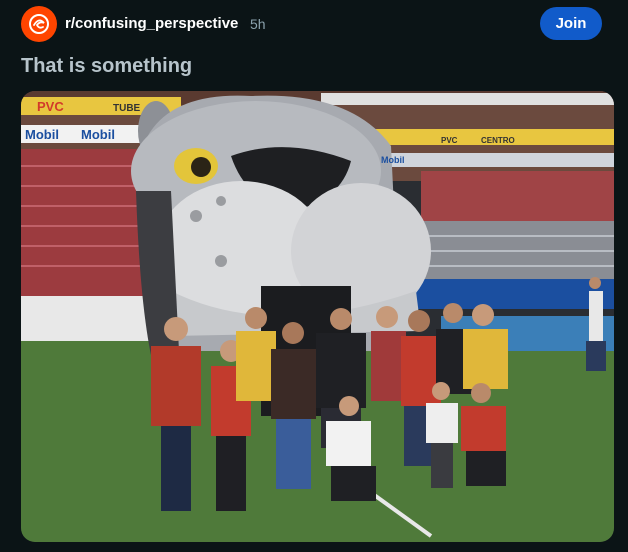 Image resolution: width=628 pixels, height=552 pixels. I want to click on subreddit-name: r/confusing_perspective, so click(151, 23).